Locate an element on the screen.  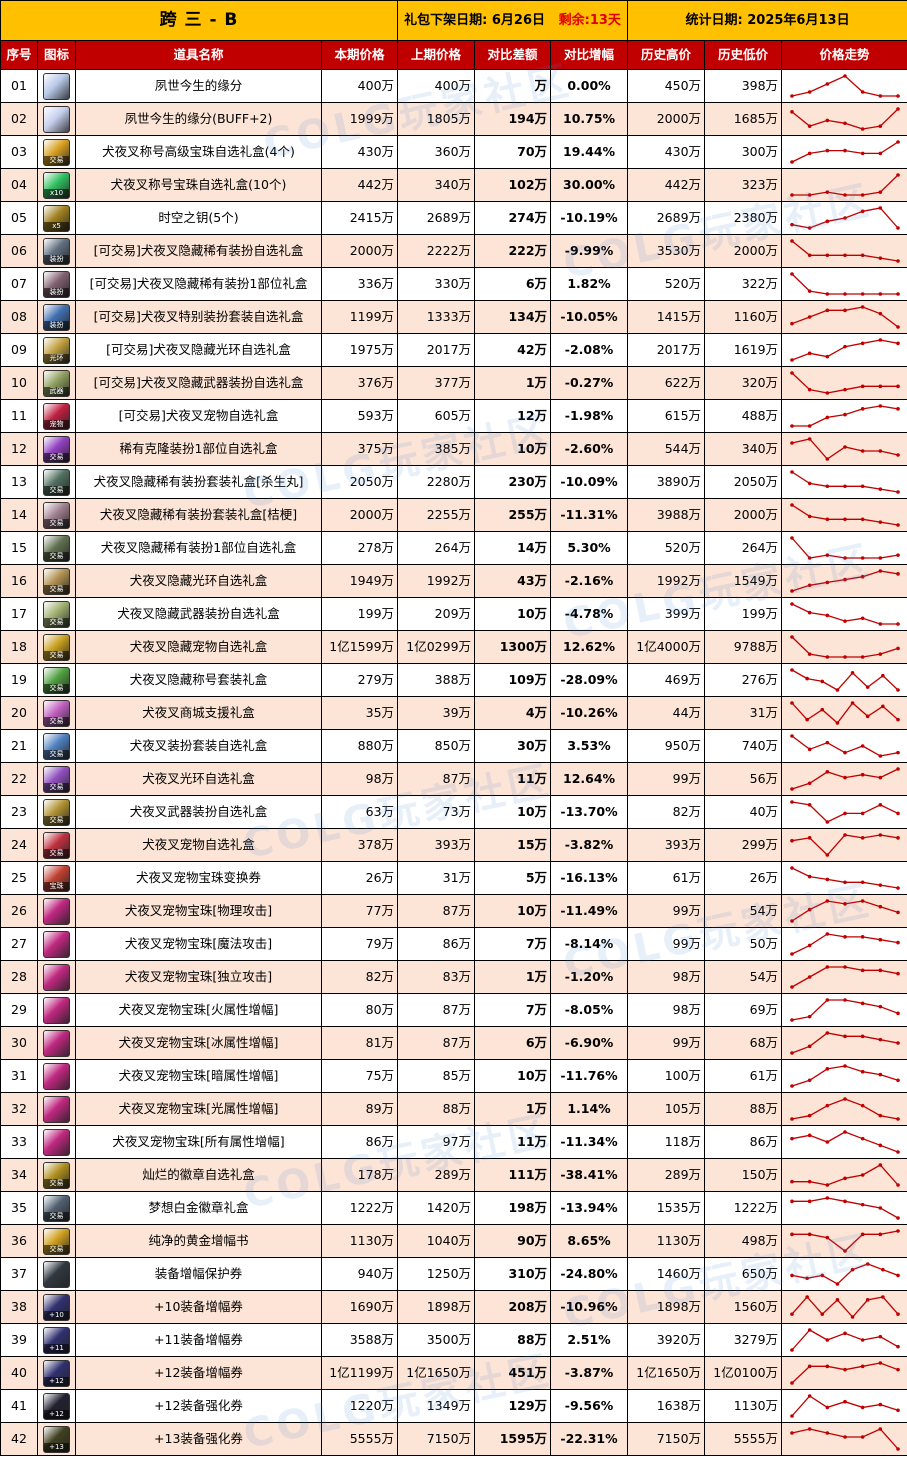
aura-box-icon: 交易 is located at coordinates (56, 581).